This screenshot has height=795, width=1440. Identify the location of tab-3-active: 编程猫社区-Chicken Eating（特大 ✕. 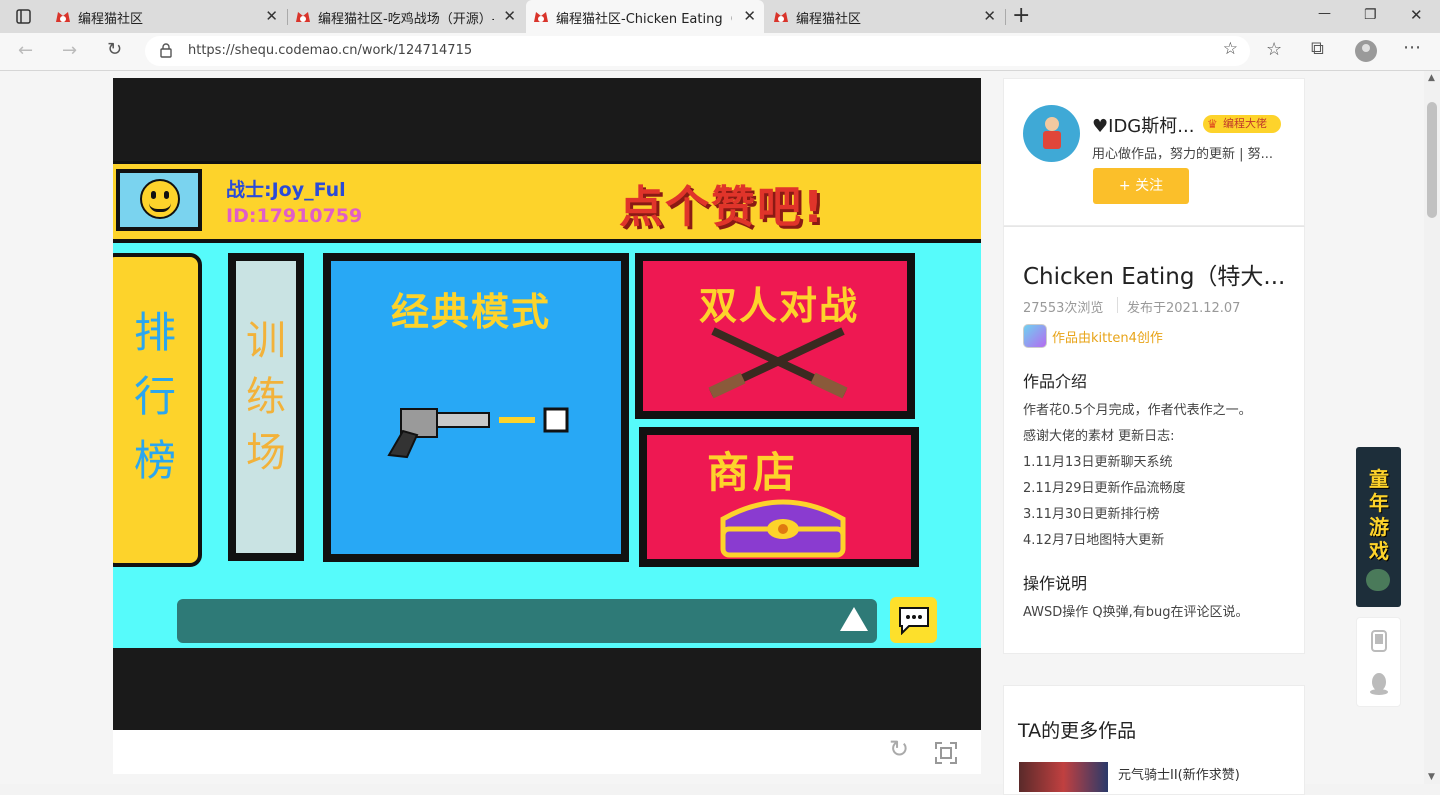
(645, 16).